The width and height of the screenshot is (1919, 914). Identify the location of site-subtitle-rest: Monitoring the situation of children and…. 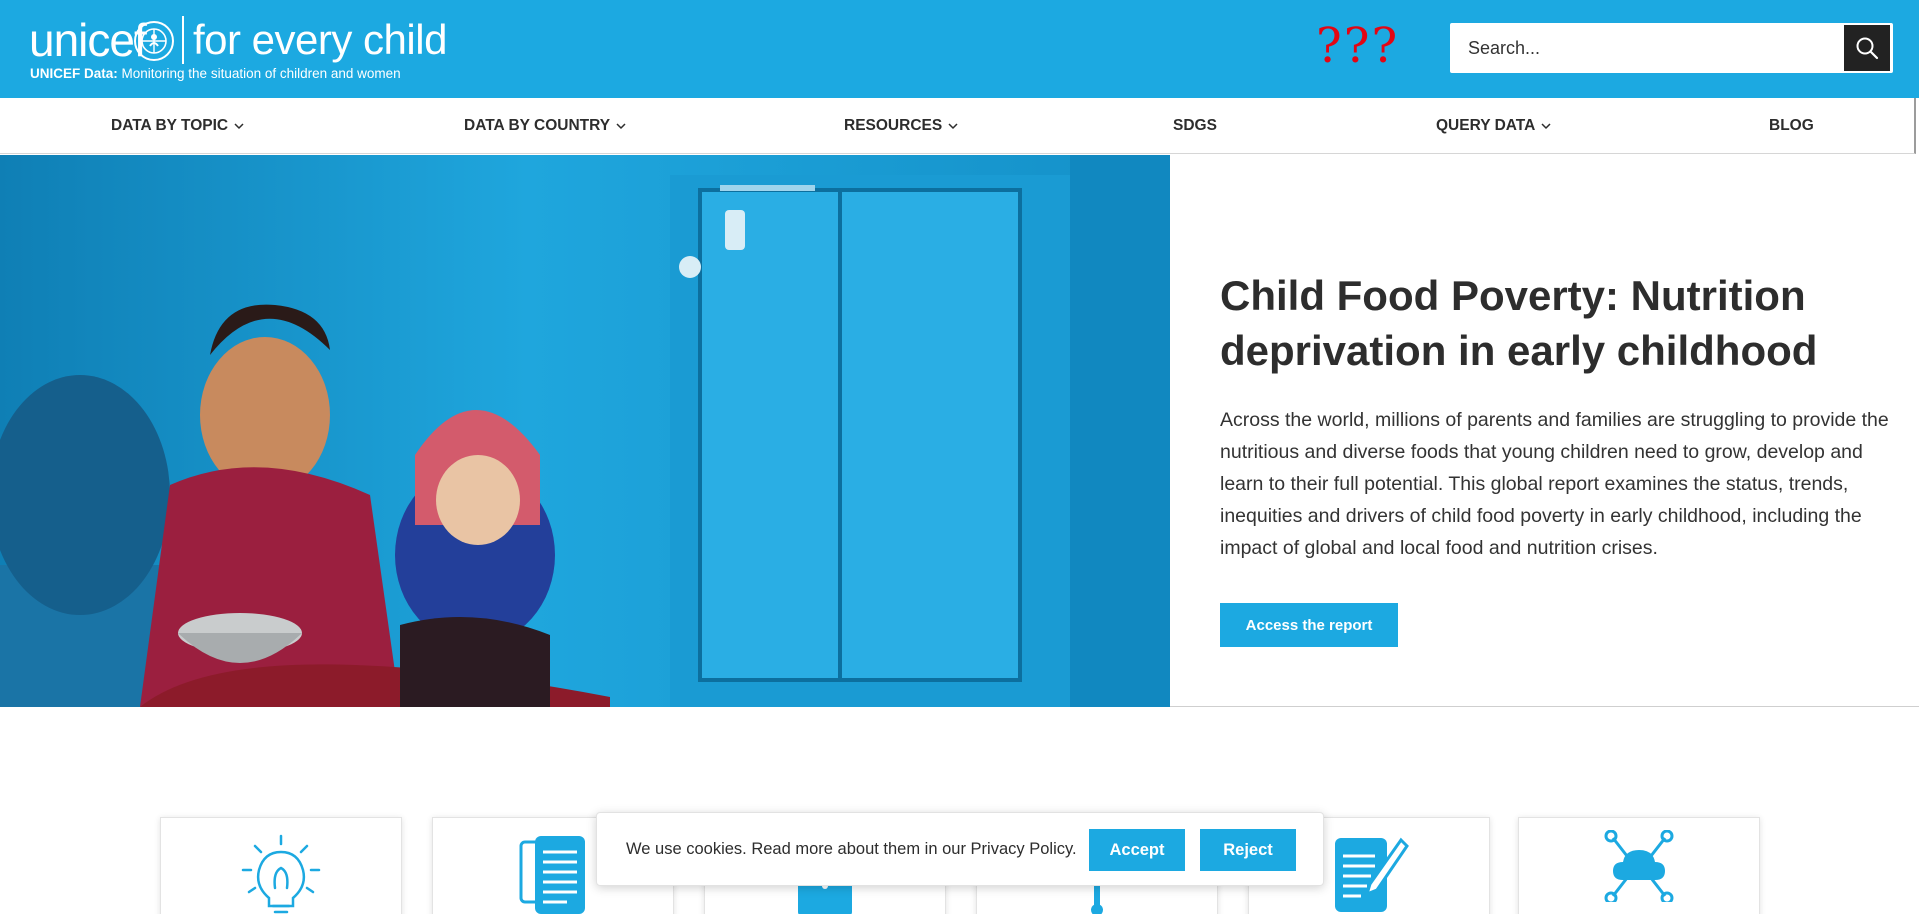
(259, 73).